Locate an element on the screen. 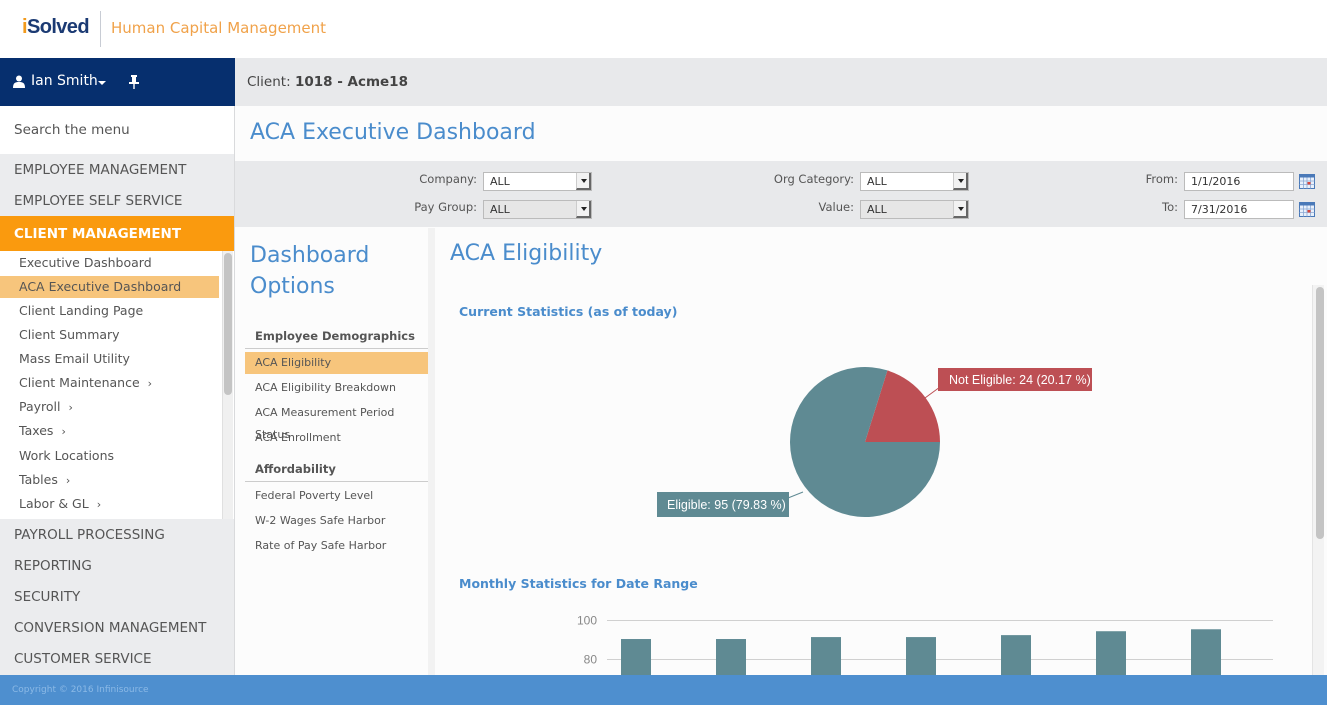 This screenshot has width=1327, height=705. option-aca-enrollment: ACA Enrollment is located at coordinates (336, 438).